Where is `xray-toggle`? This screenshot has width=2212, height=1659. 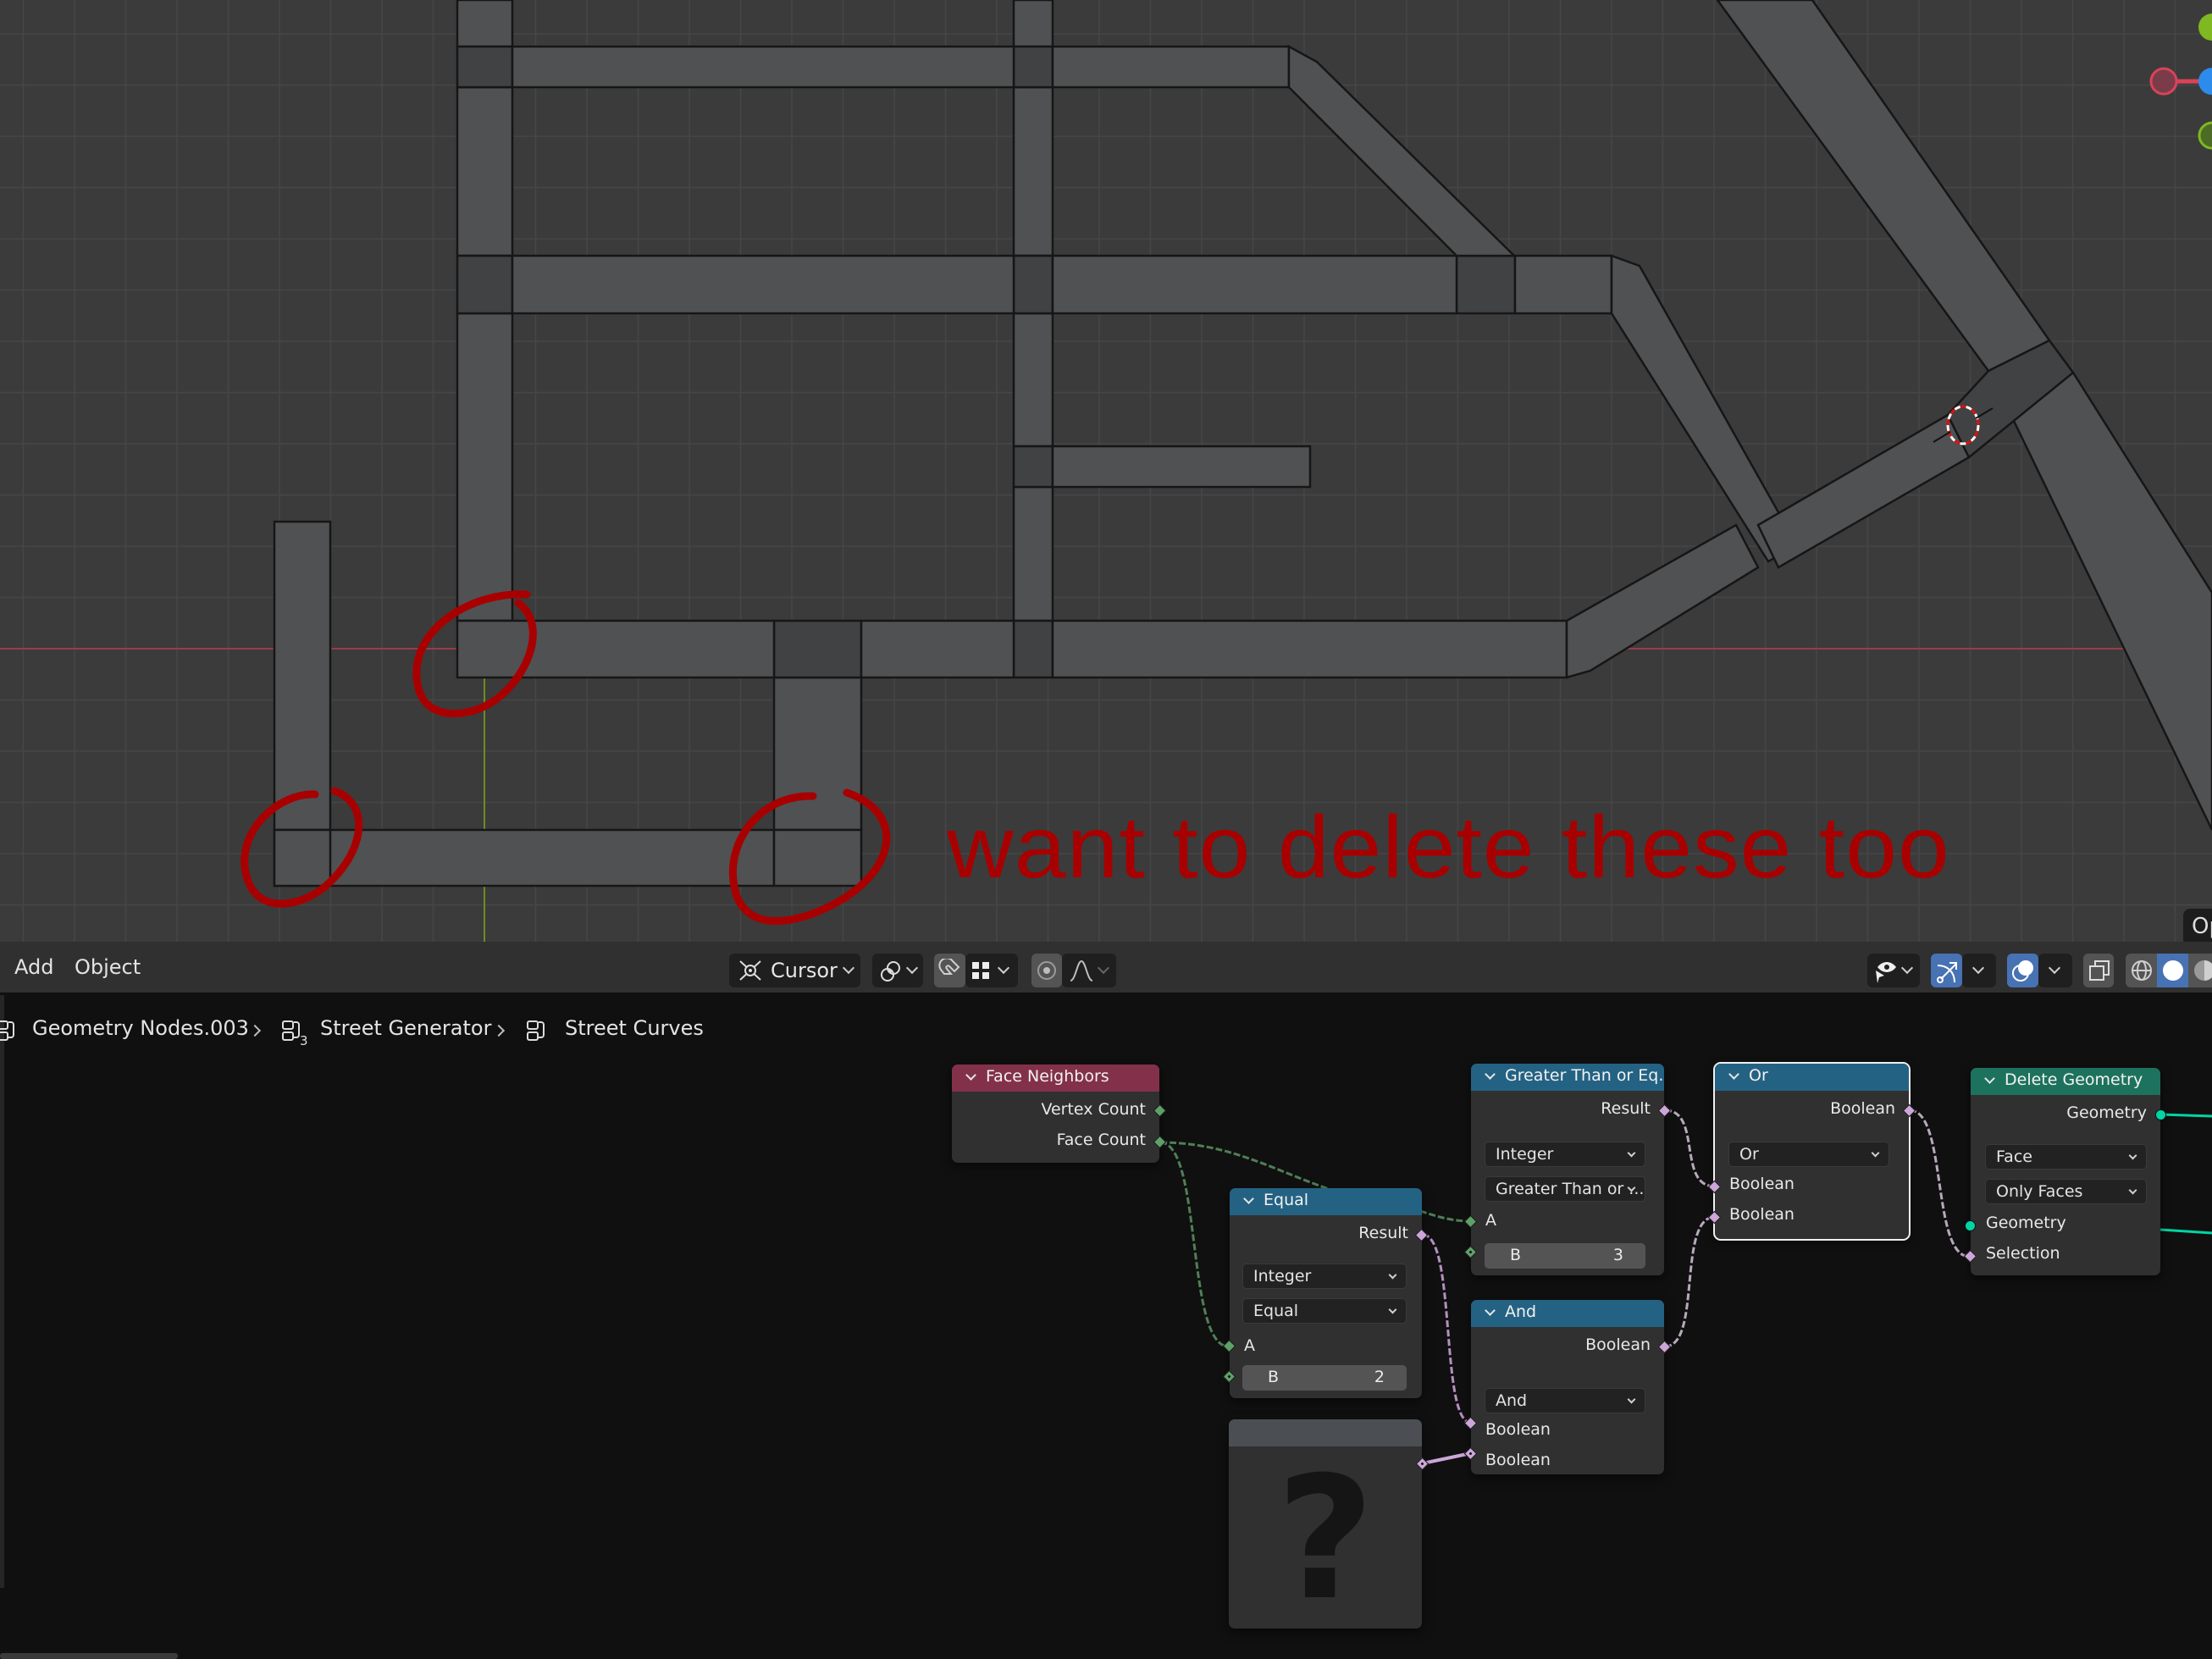
xray-toggle is located at coordinates (2098, 970).